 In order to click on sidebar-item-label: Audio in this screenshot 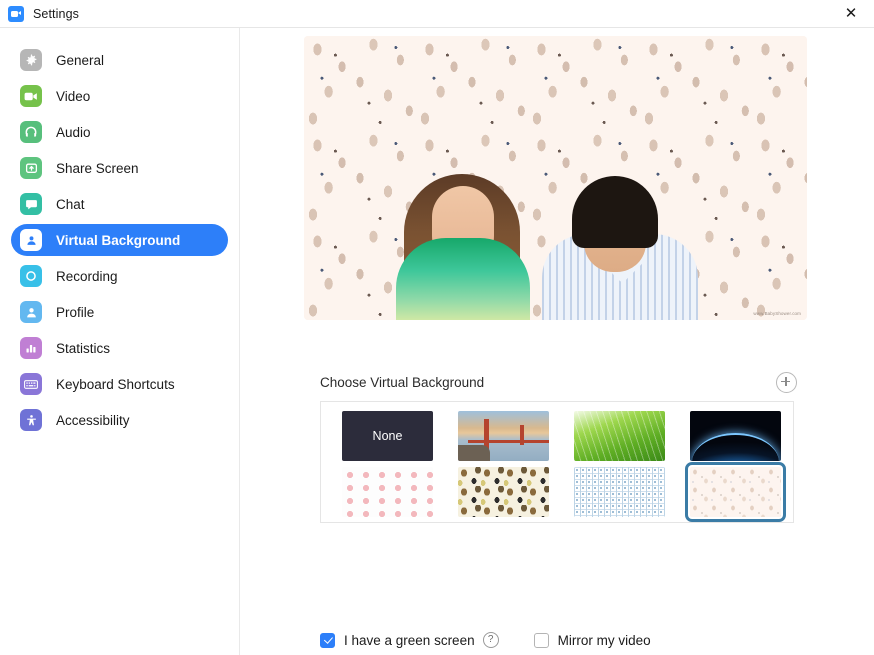, I will do `click(73, 132)`.